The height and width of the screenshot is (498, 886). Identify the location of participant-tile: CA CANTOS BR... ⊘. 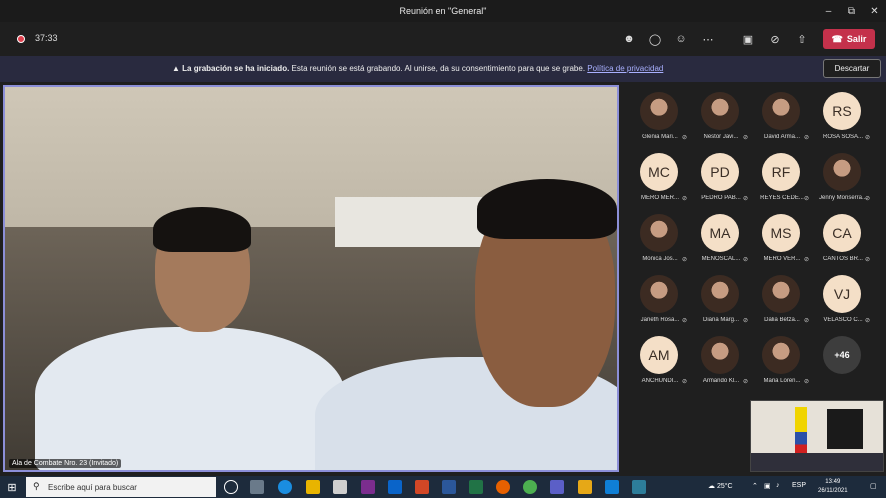
(845, 240).